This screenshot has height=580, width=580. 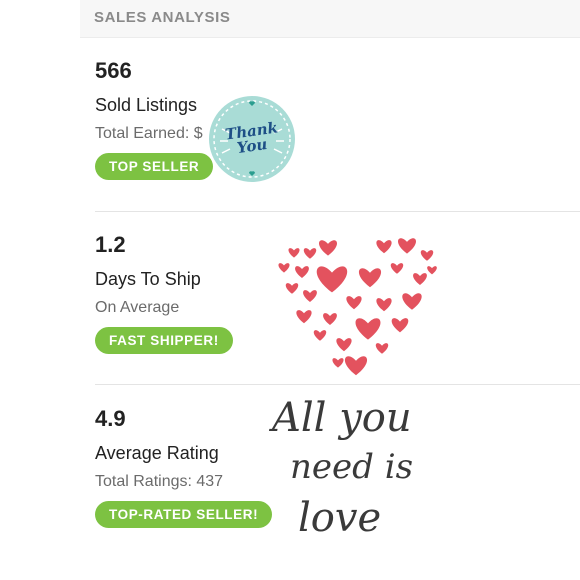 What do you see at coordinates (252, 146) in the screenshot?
I see `sticker-text-line2: You` at bounding box center [252, 146].